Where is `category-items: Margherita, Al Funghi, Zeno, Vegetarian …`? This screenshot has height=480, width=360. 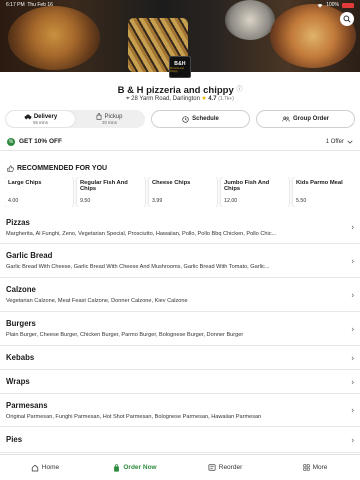
category-items: Margherita, Al Funghi, Zeno, Vegetarian … is located at coordinates (141, 233).